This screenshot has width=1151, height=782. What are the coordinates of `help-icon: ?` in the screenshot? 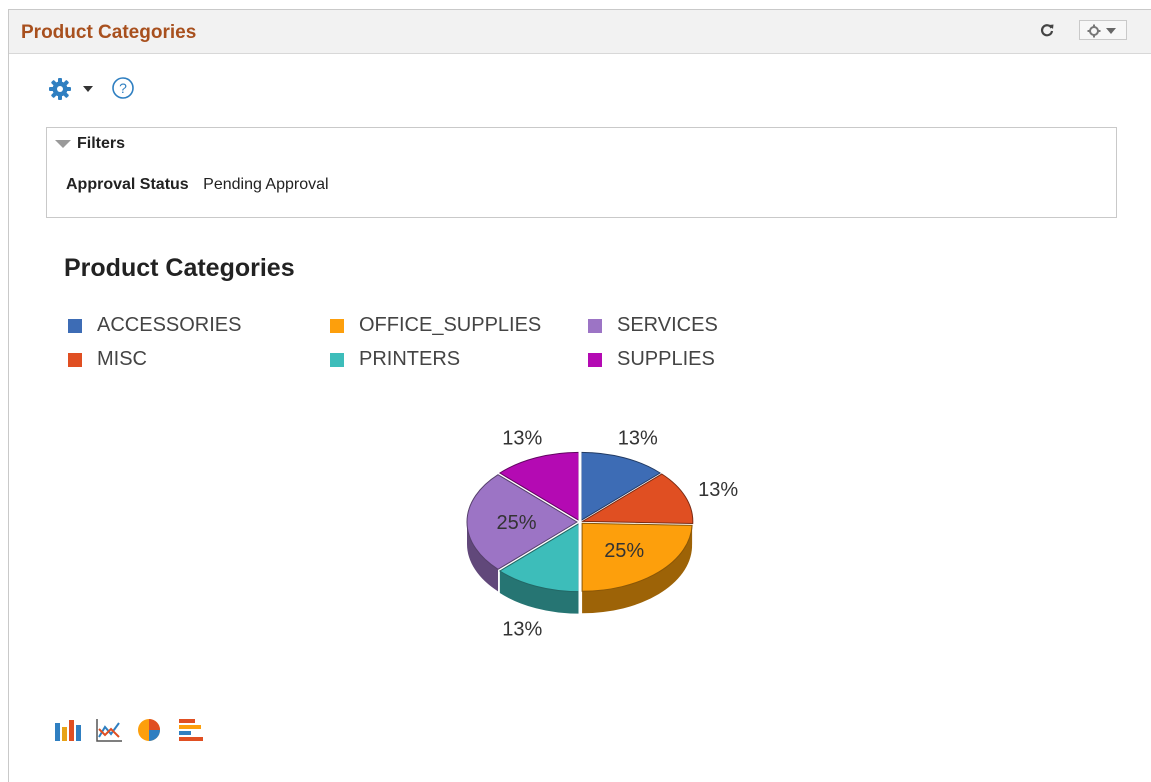 It's located at (123, 88).